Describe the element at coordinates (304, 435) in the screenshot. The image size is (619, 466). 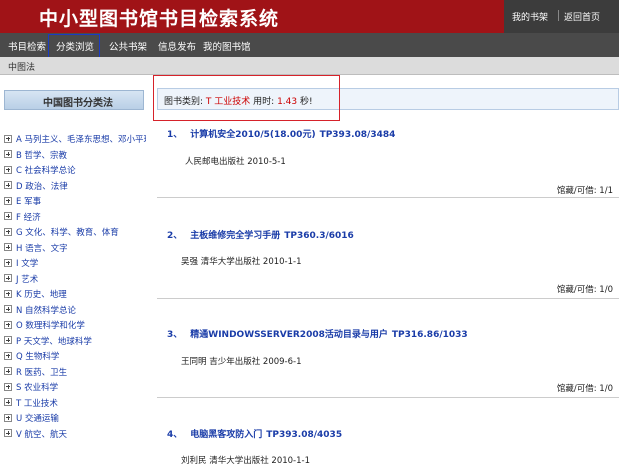
I see `result-call-number: TP393.08/4035` at that location.